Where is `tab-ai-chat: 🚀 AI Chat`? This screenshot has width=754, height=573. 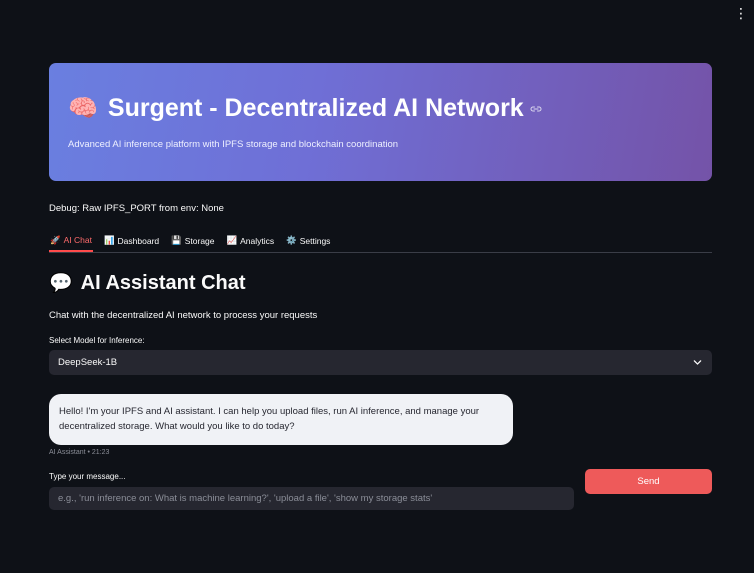
tab-ai-chat: 🚀 AI Chat is located at coordinates (71, 241).